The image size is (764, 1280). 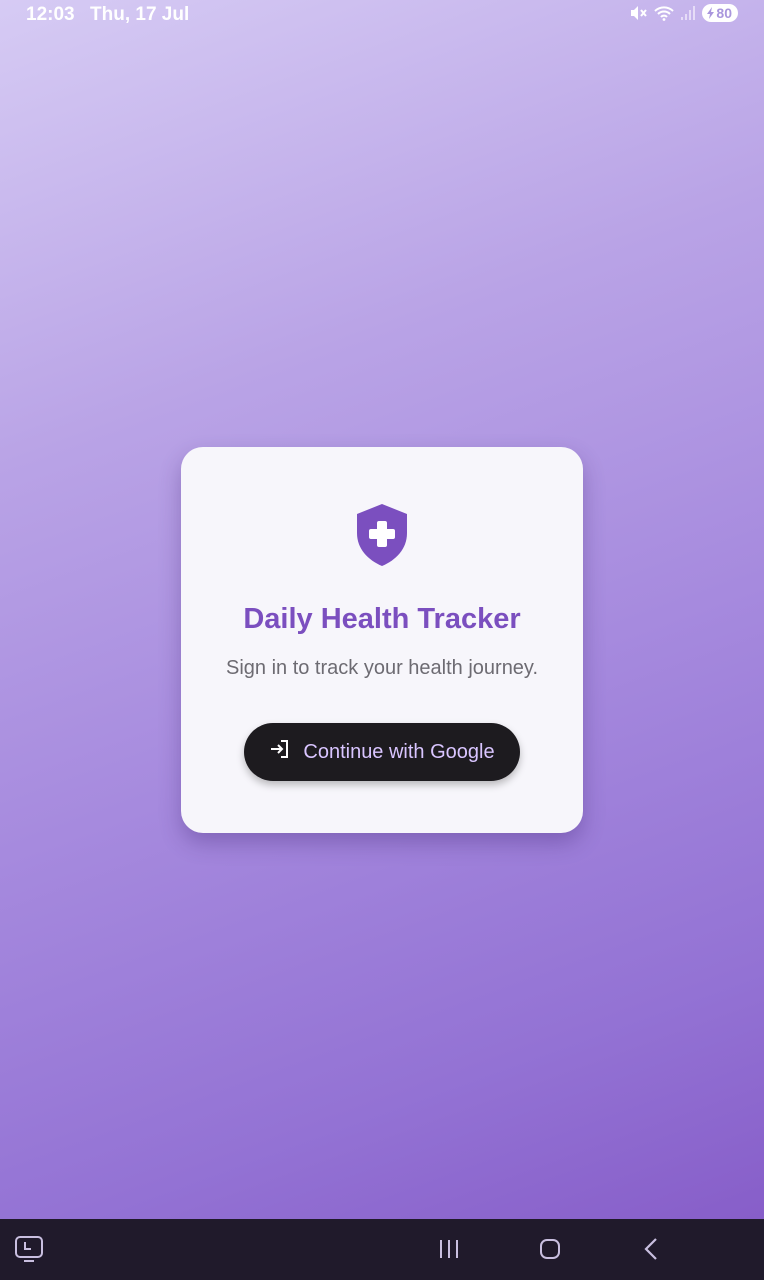 I want to click on battery-level: 80, so click(x=724, y=13).